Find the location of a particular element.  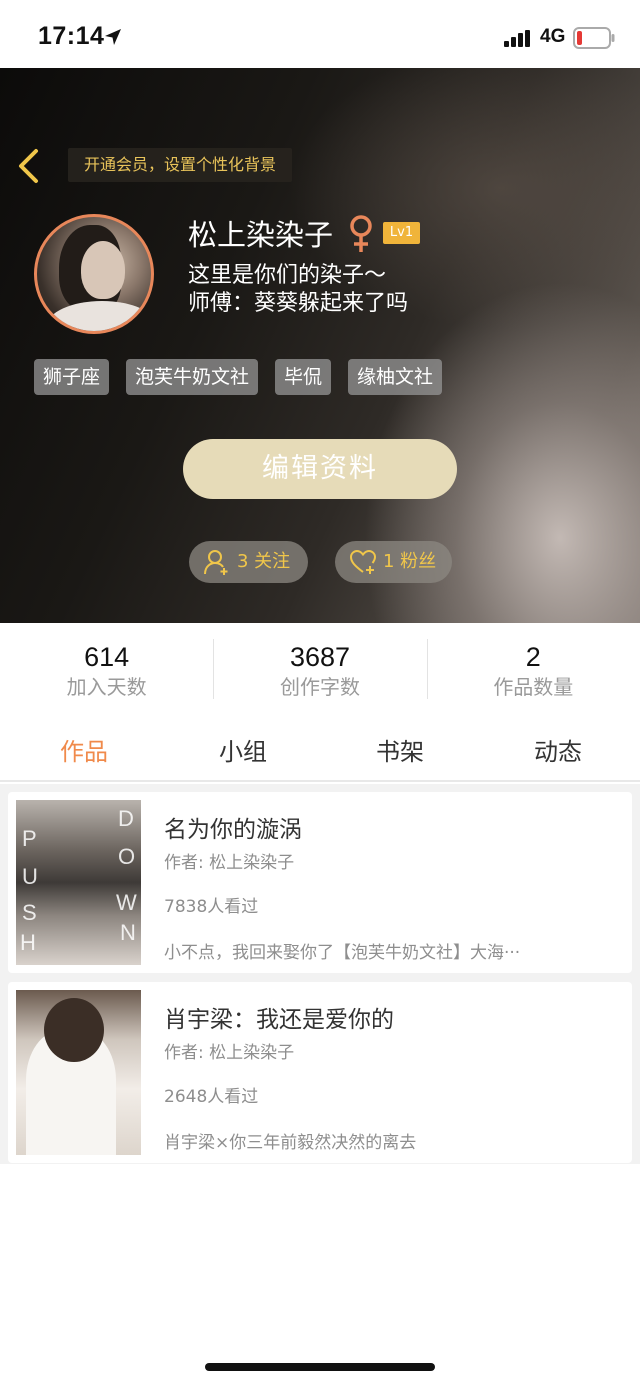

tab-bookshelf: 书架 is located at coordinates (400, 749).